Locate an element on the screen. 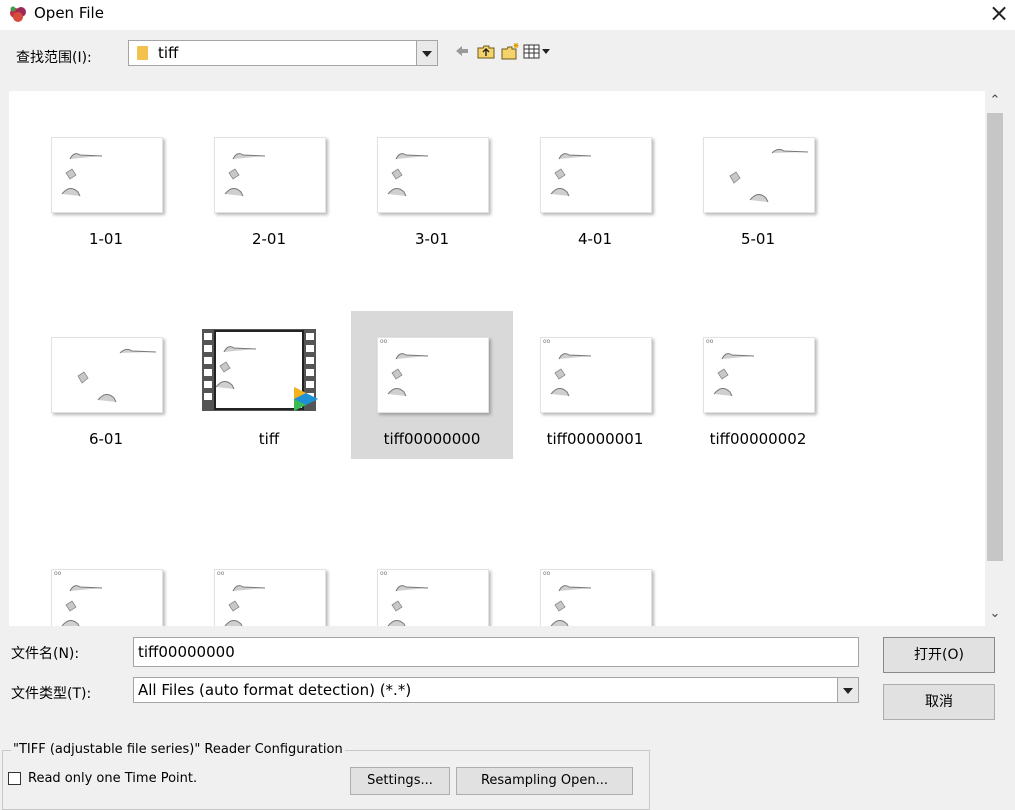  file-item-name: tiff00000002 is located at coordinates (758, 439).